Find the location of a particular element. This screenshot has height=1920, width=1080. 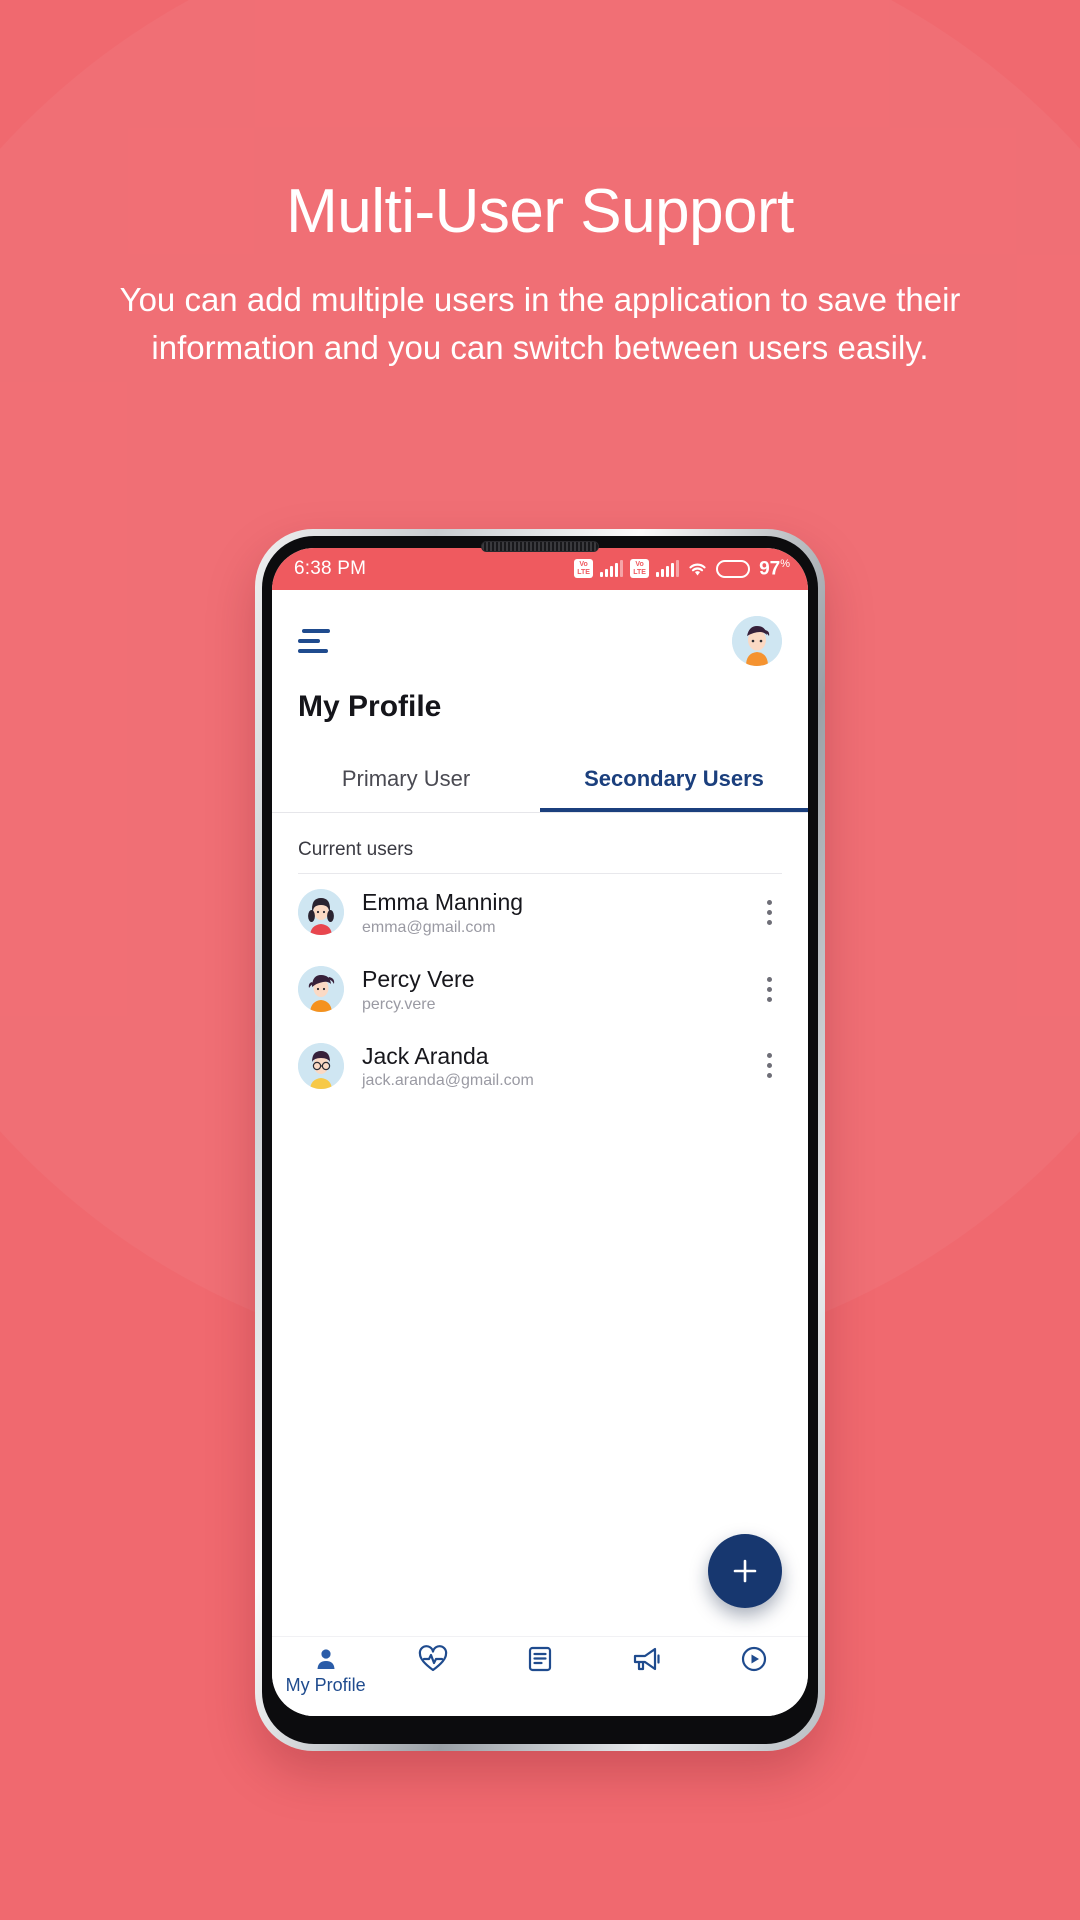

megaphone-icon is located at coordinates (647, 1659).